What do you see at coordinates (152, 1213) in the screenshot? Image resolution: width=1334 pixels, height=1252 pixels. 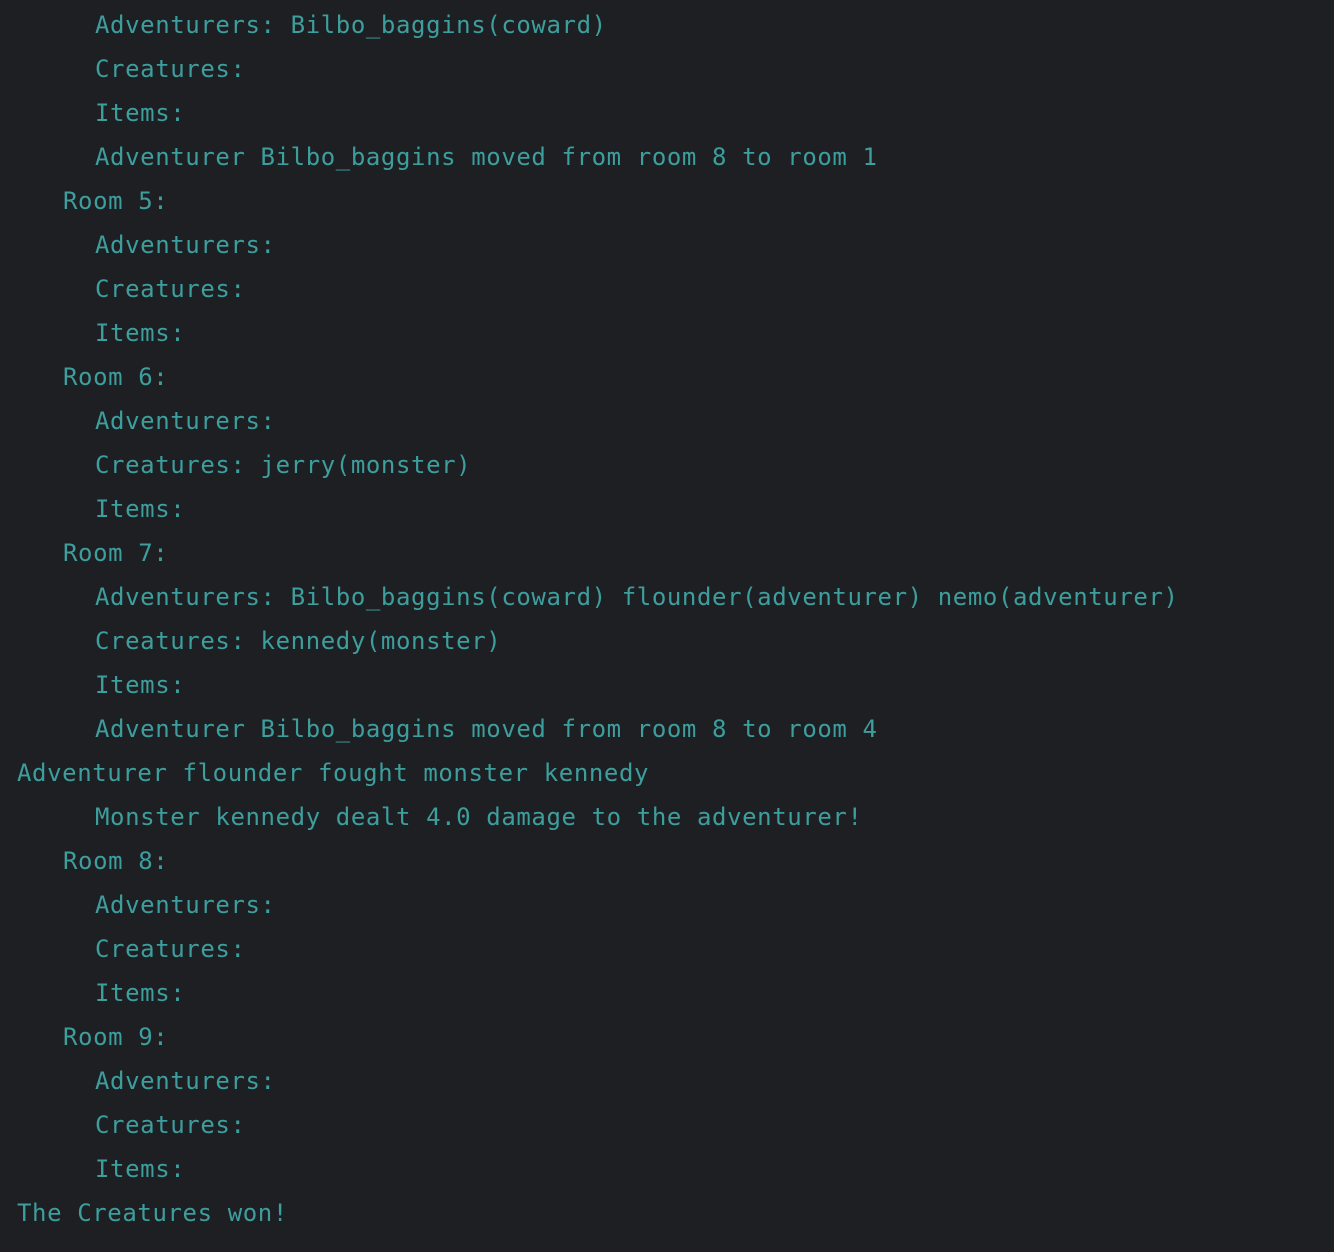 I see `console-line: The Creatures won!` at bounding box center [152, 1213].